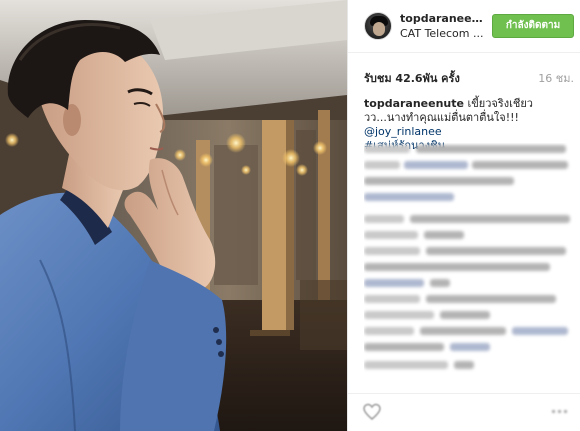 This screenshot has height=431, width=580. What do you see at coordinates (403, 131) in the screenshot?
I see `caption-mention-link: @joy_rinlanee` at bounding box center [403, 131].